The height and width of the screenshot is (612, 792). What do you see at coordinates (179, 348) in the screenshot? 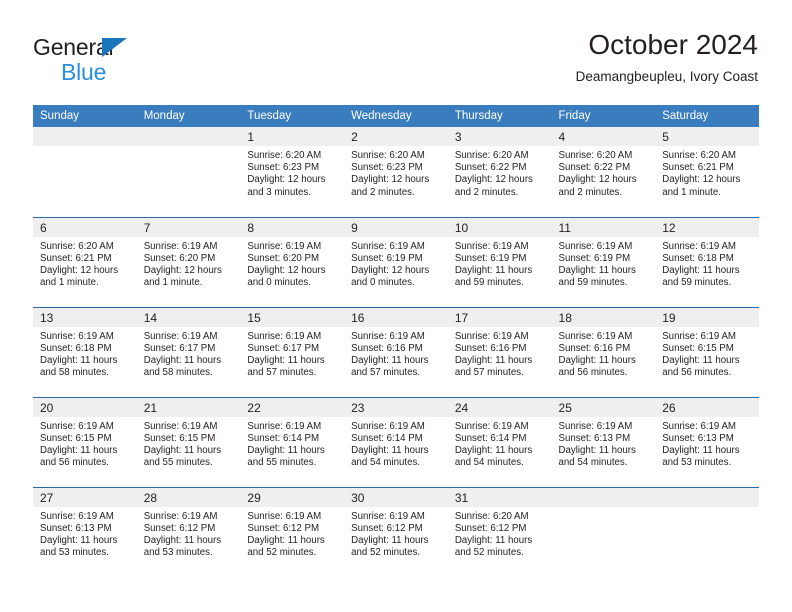
I see `sunset-text: Sunset: 6:17 PM` at bounding box center [179, 348].